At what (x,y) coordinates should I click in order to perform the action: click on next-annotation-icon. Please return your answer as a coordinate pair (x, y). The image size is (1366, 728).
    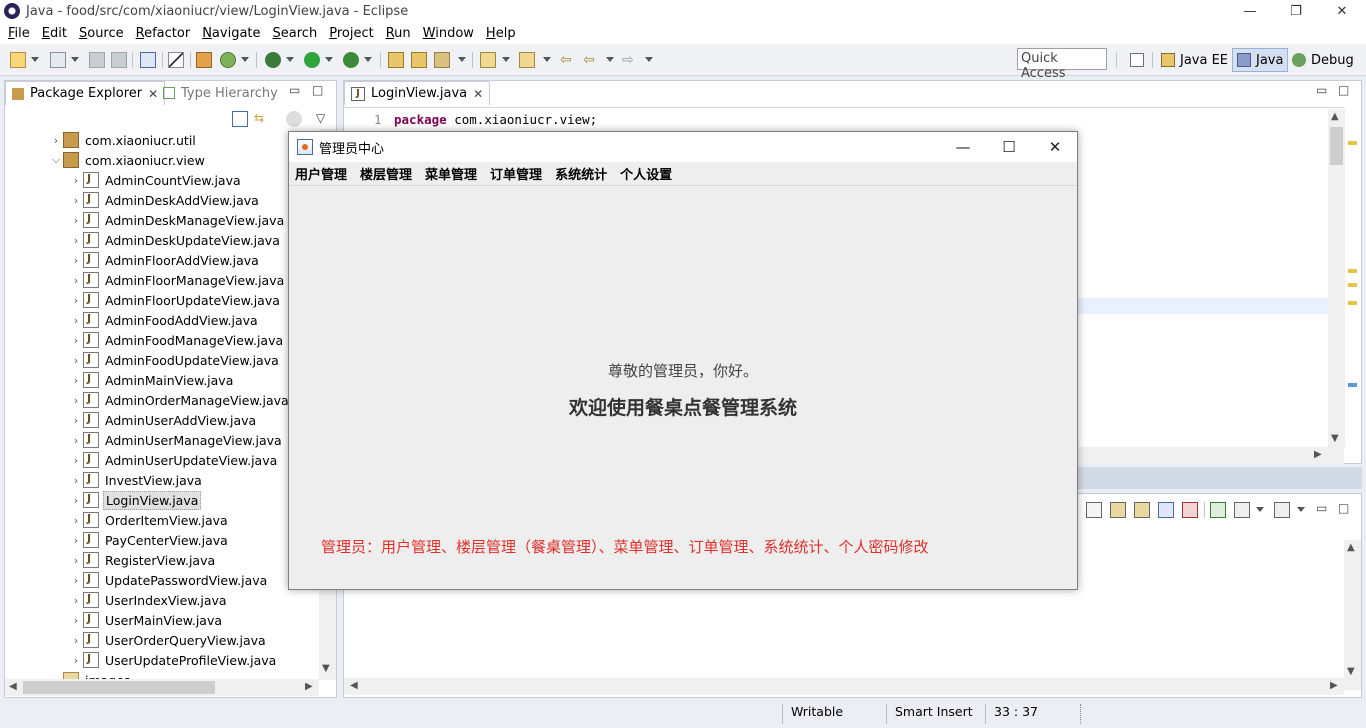
    Looking at the image, I should click on (488, 60).